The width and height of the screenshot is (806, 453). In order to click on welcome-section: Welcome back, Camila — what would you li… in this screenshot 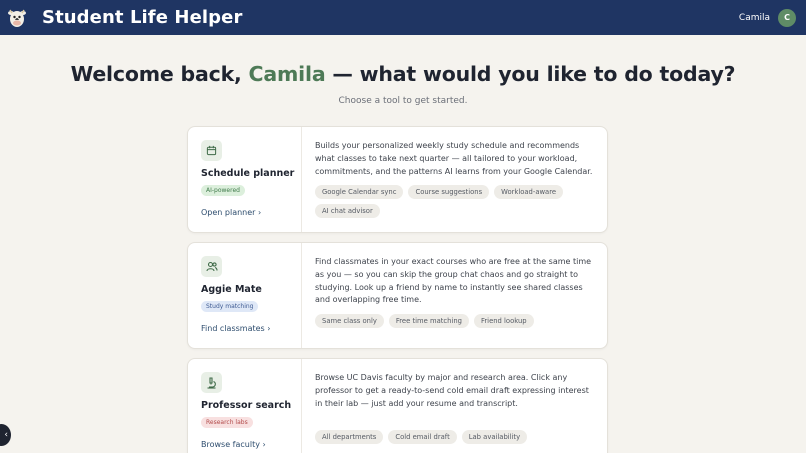, I will do `click(403, 84)`.